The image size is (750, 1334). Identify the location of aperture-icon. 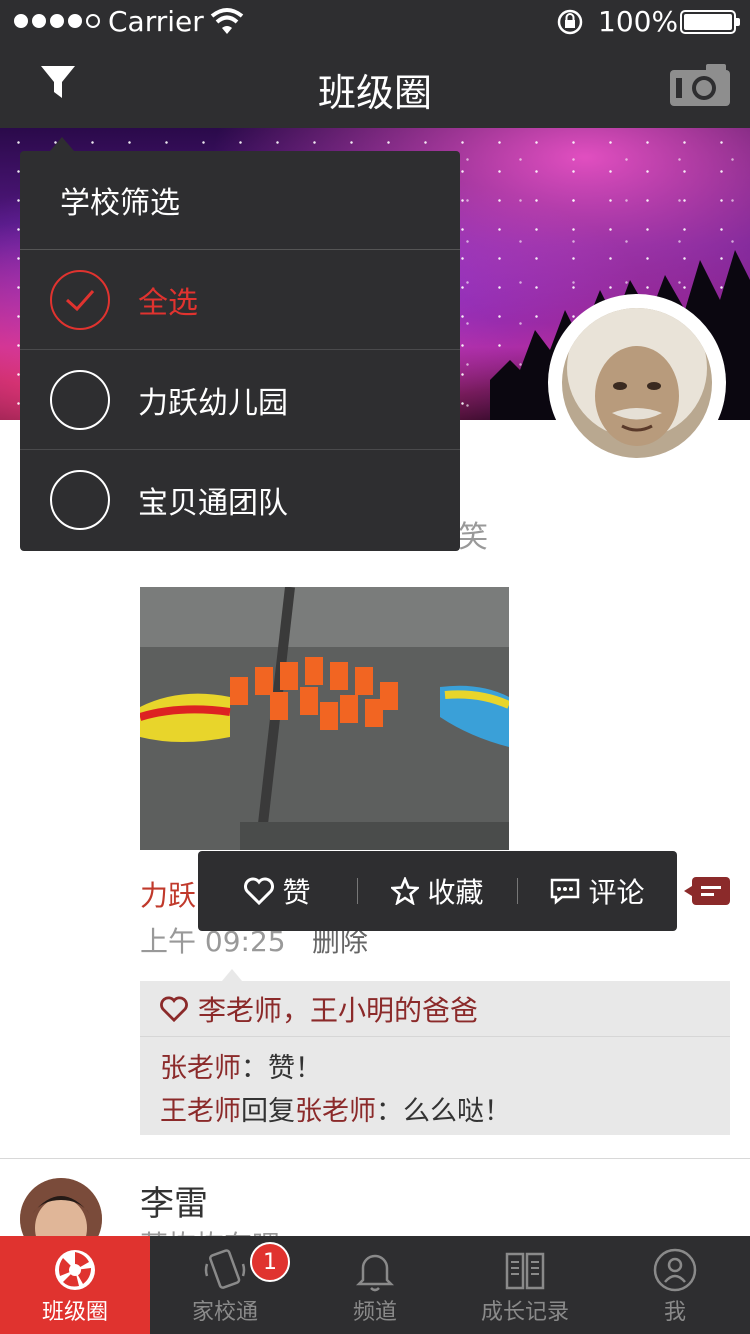
(75, 1270).